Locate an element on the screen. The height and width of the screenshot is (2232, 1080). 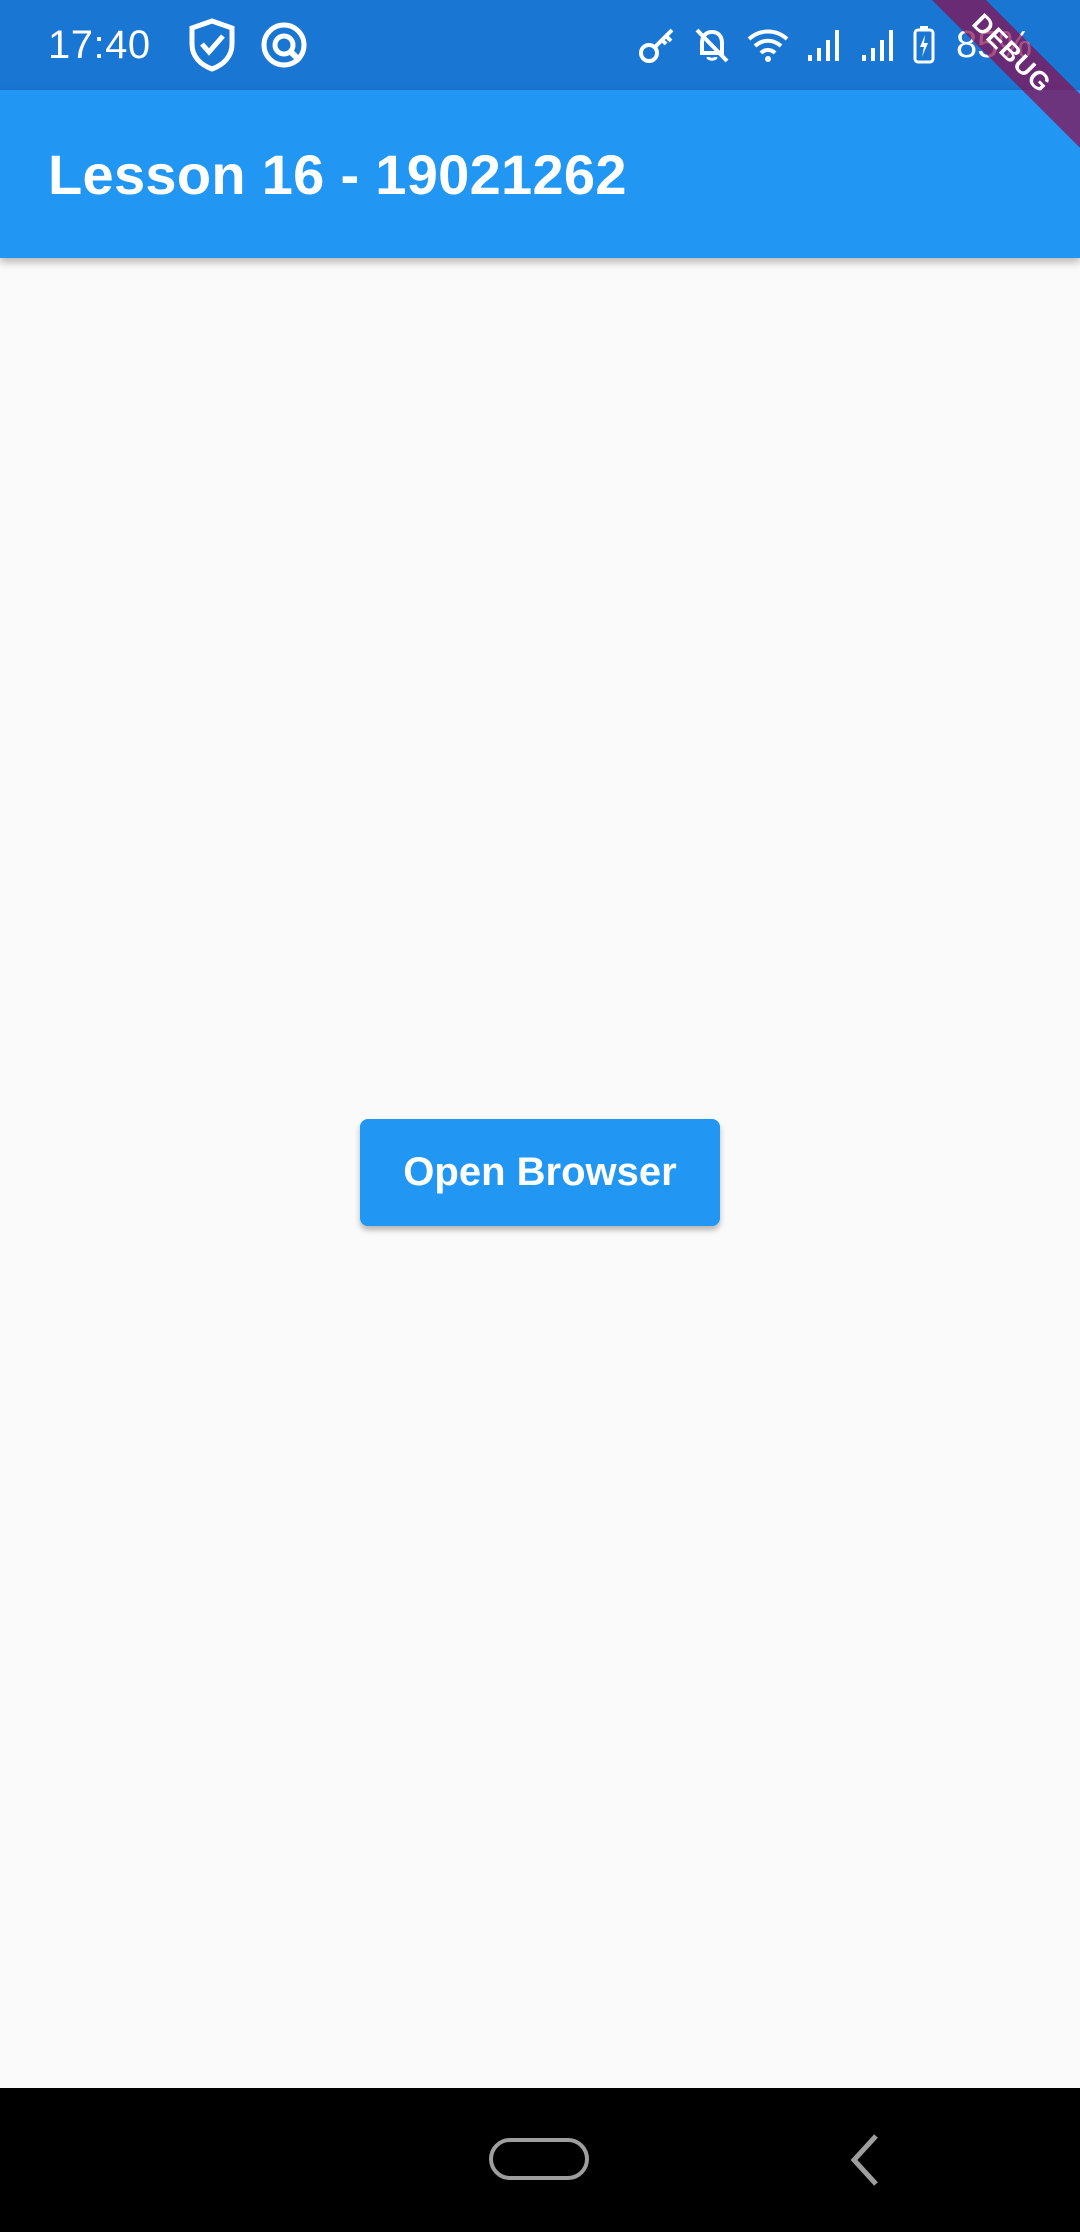
signal-1-icon is located at coordinates (824, 45).